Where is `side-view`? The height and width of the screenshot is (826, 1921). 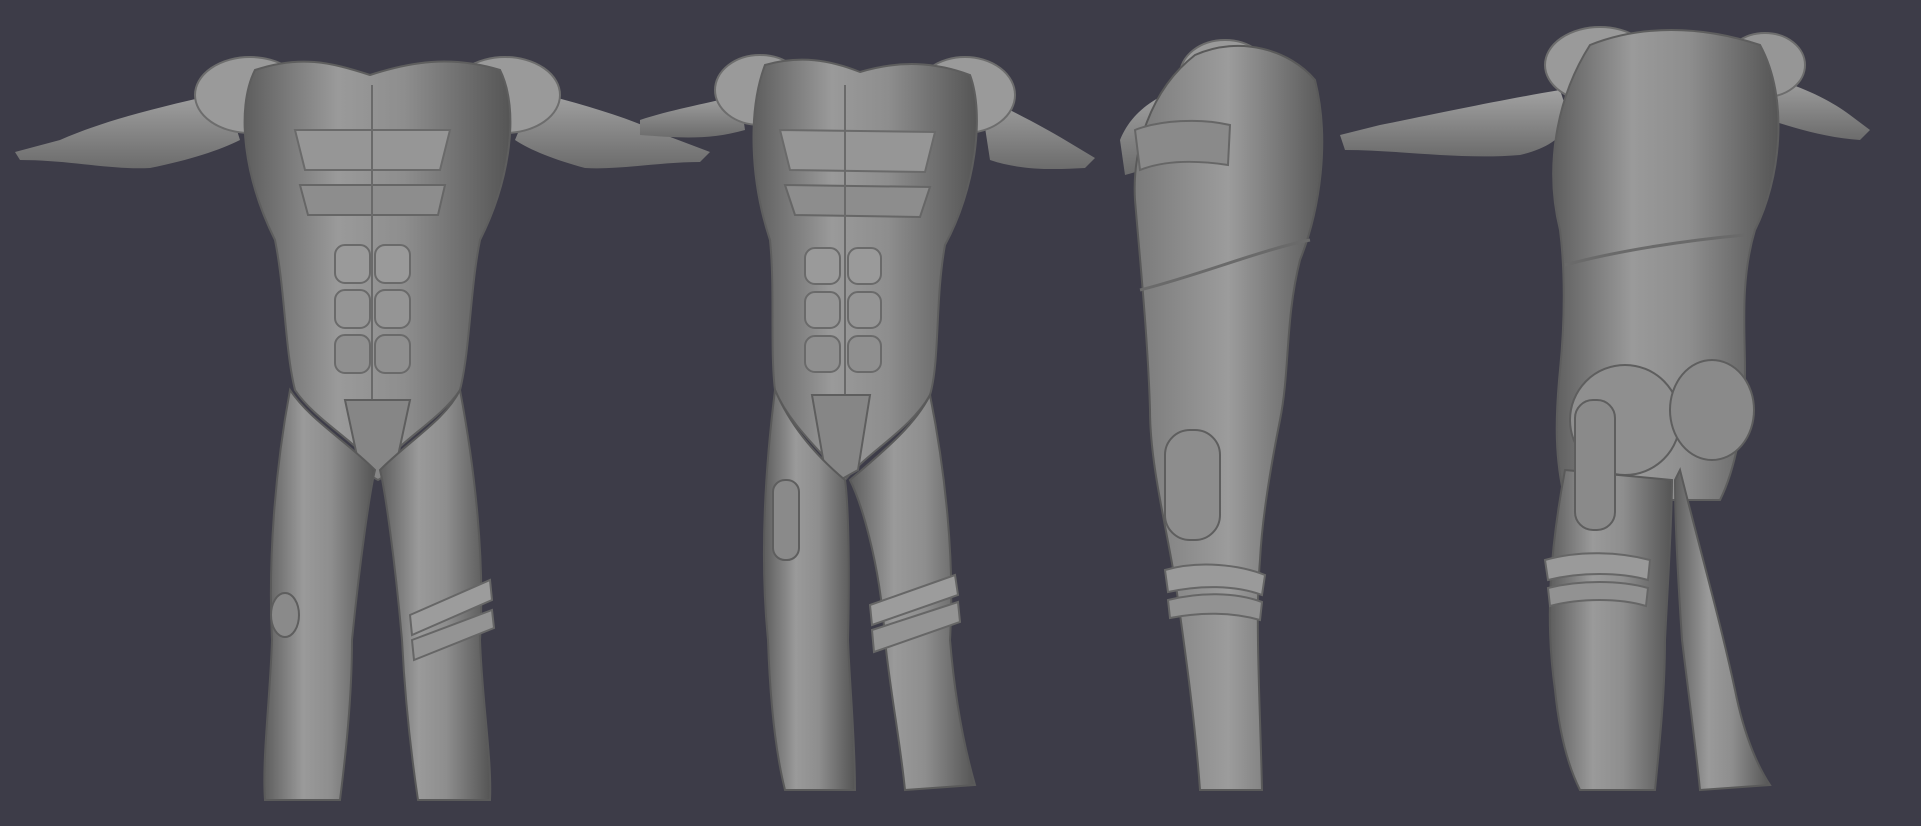 side-view is located at coordinates (1222, 415).